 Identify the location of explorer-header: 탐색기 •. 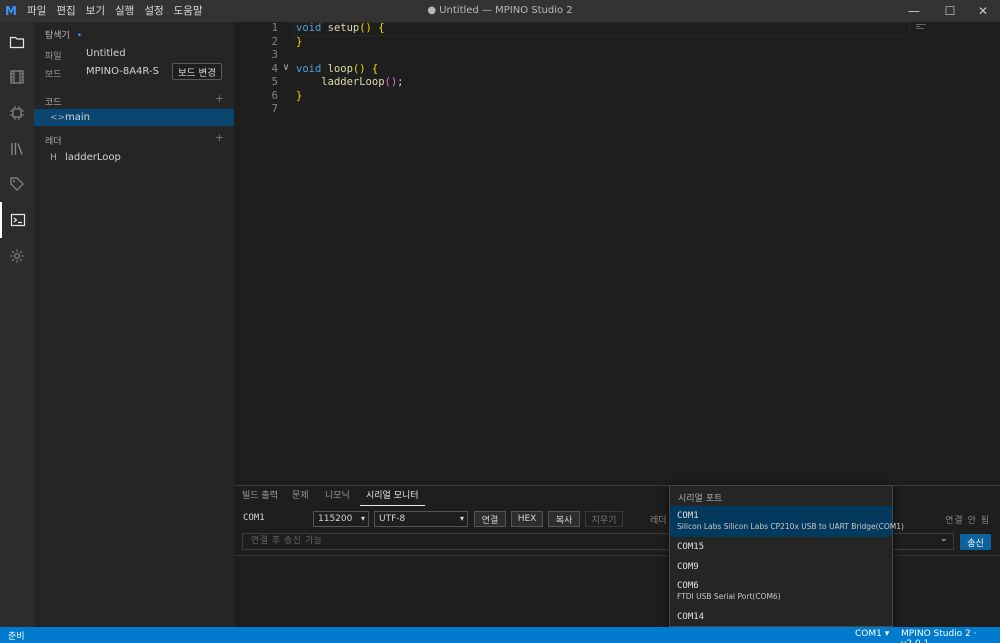
(63, 34).